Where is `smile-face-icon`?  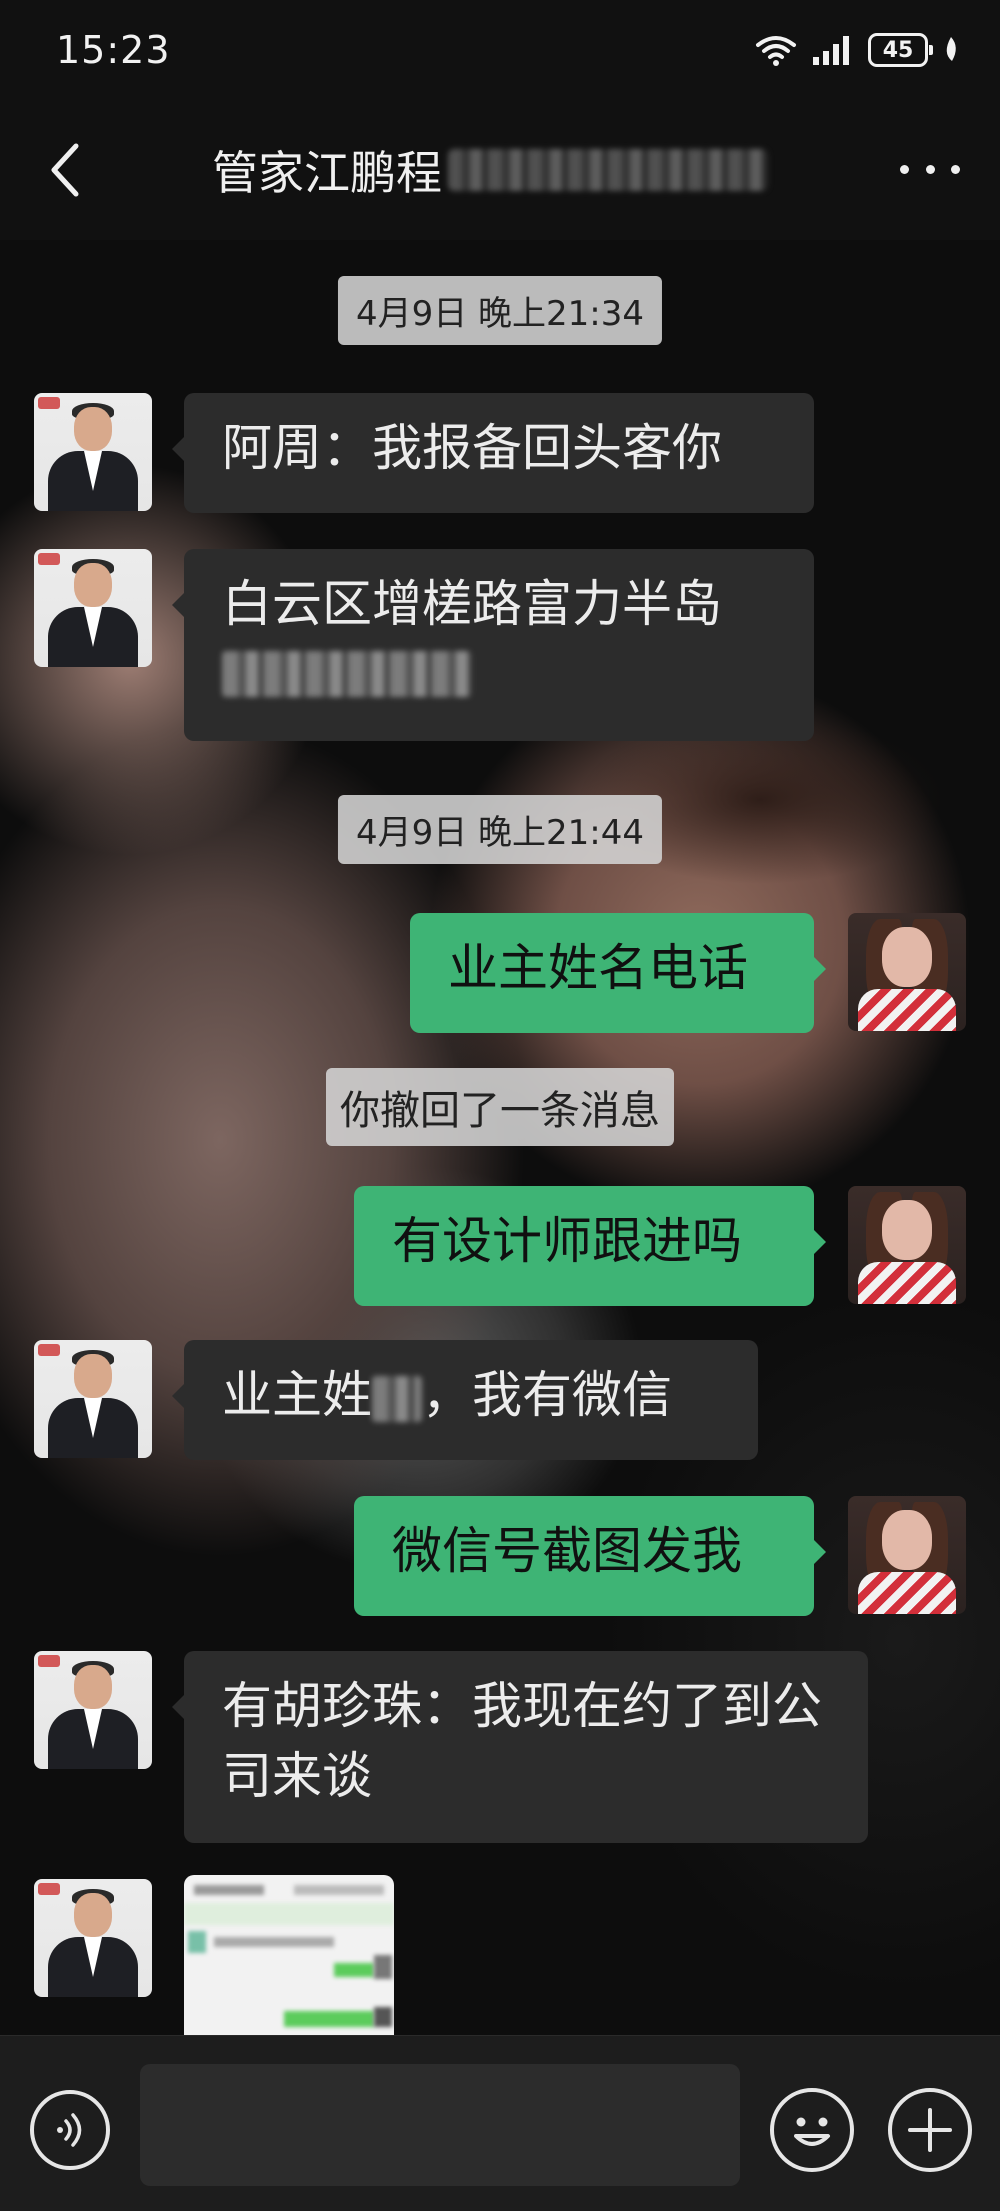
smile-face-icon is located at coordinates (812, 2131).